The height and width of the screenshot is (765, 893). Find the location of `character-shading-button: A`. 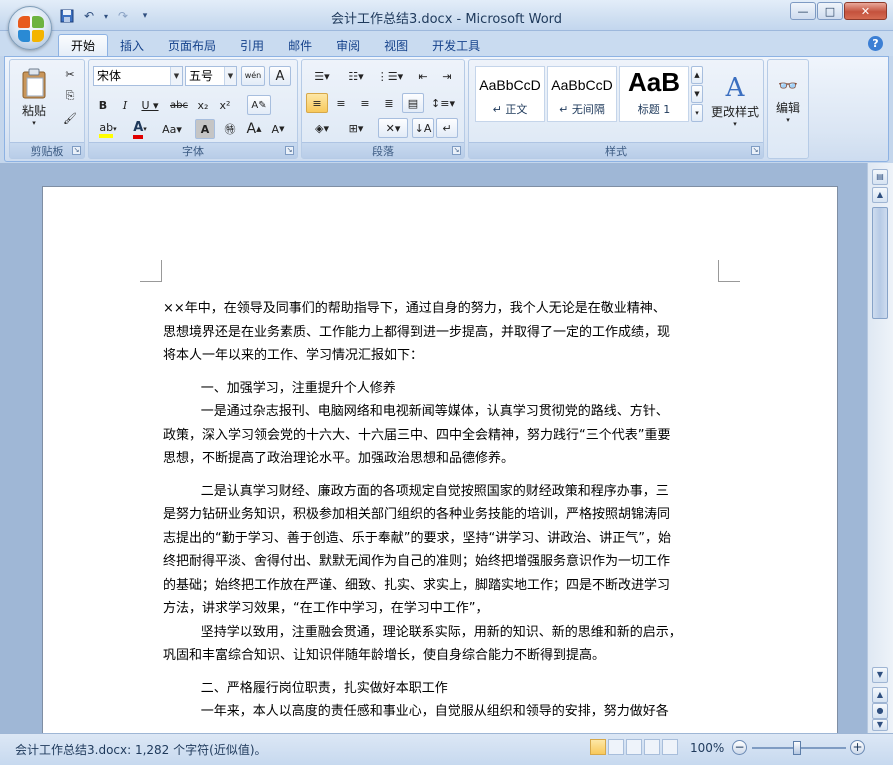

character-shading-button: A is located at coordinates (205, 129).